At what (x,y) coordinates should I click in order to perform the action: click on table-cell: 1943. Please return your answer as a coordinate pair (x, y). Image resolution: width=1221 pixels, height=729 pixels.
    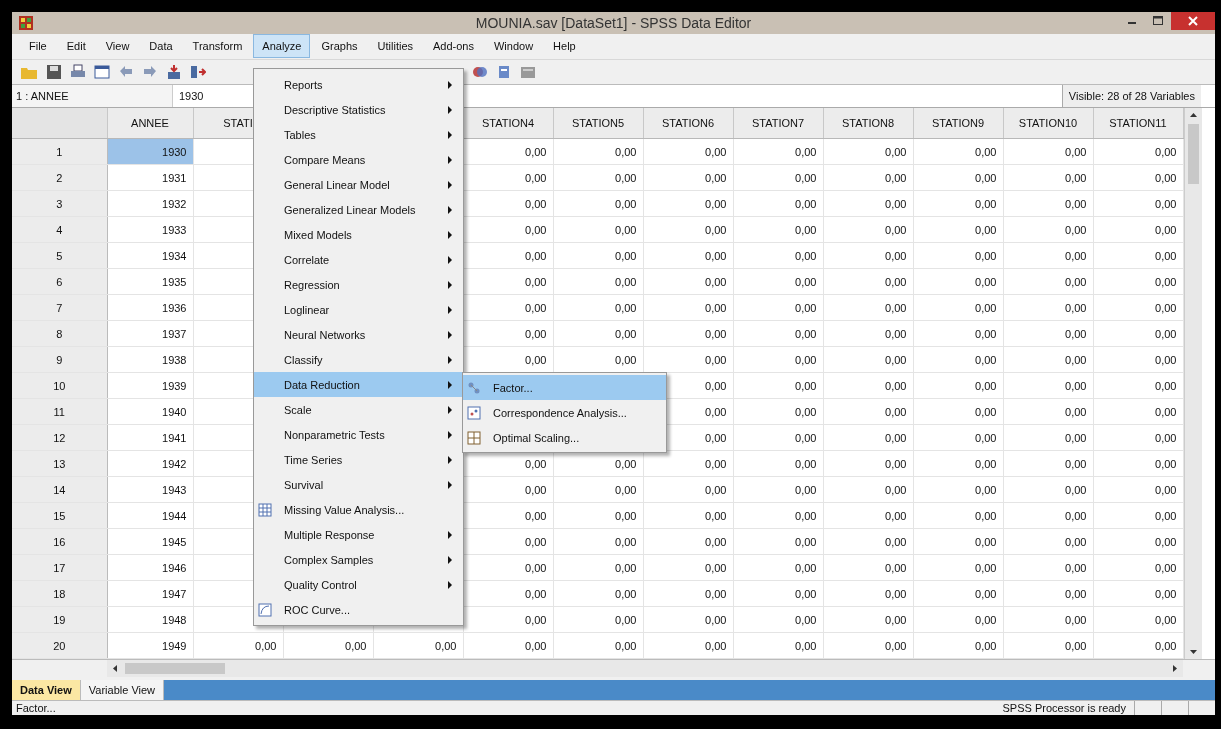
    Looking at the image, I should click on (150, 489).